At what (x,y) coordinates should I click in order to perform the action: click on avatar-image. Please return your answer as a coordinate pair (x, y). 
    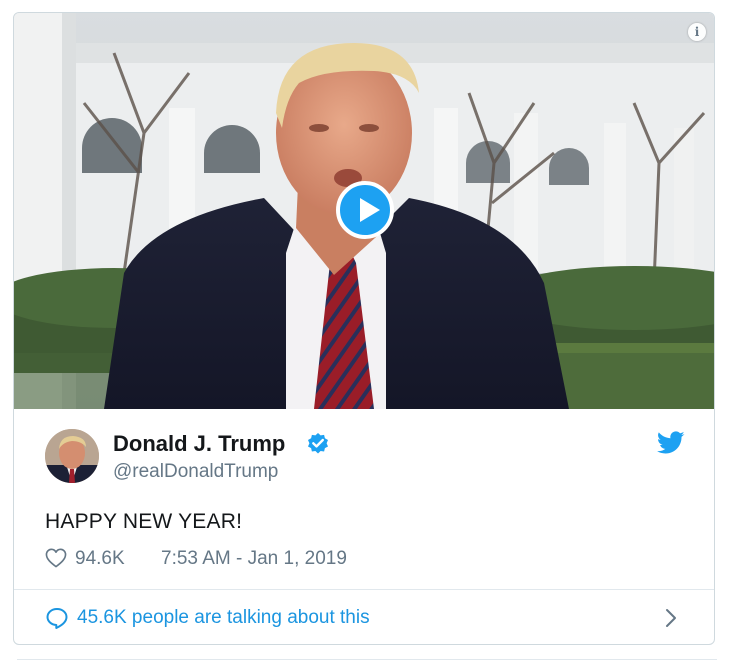
    Looking at the image, I should click on (72, 456).